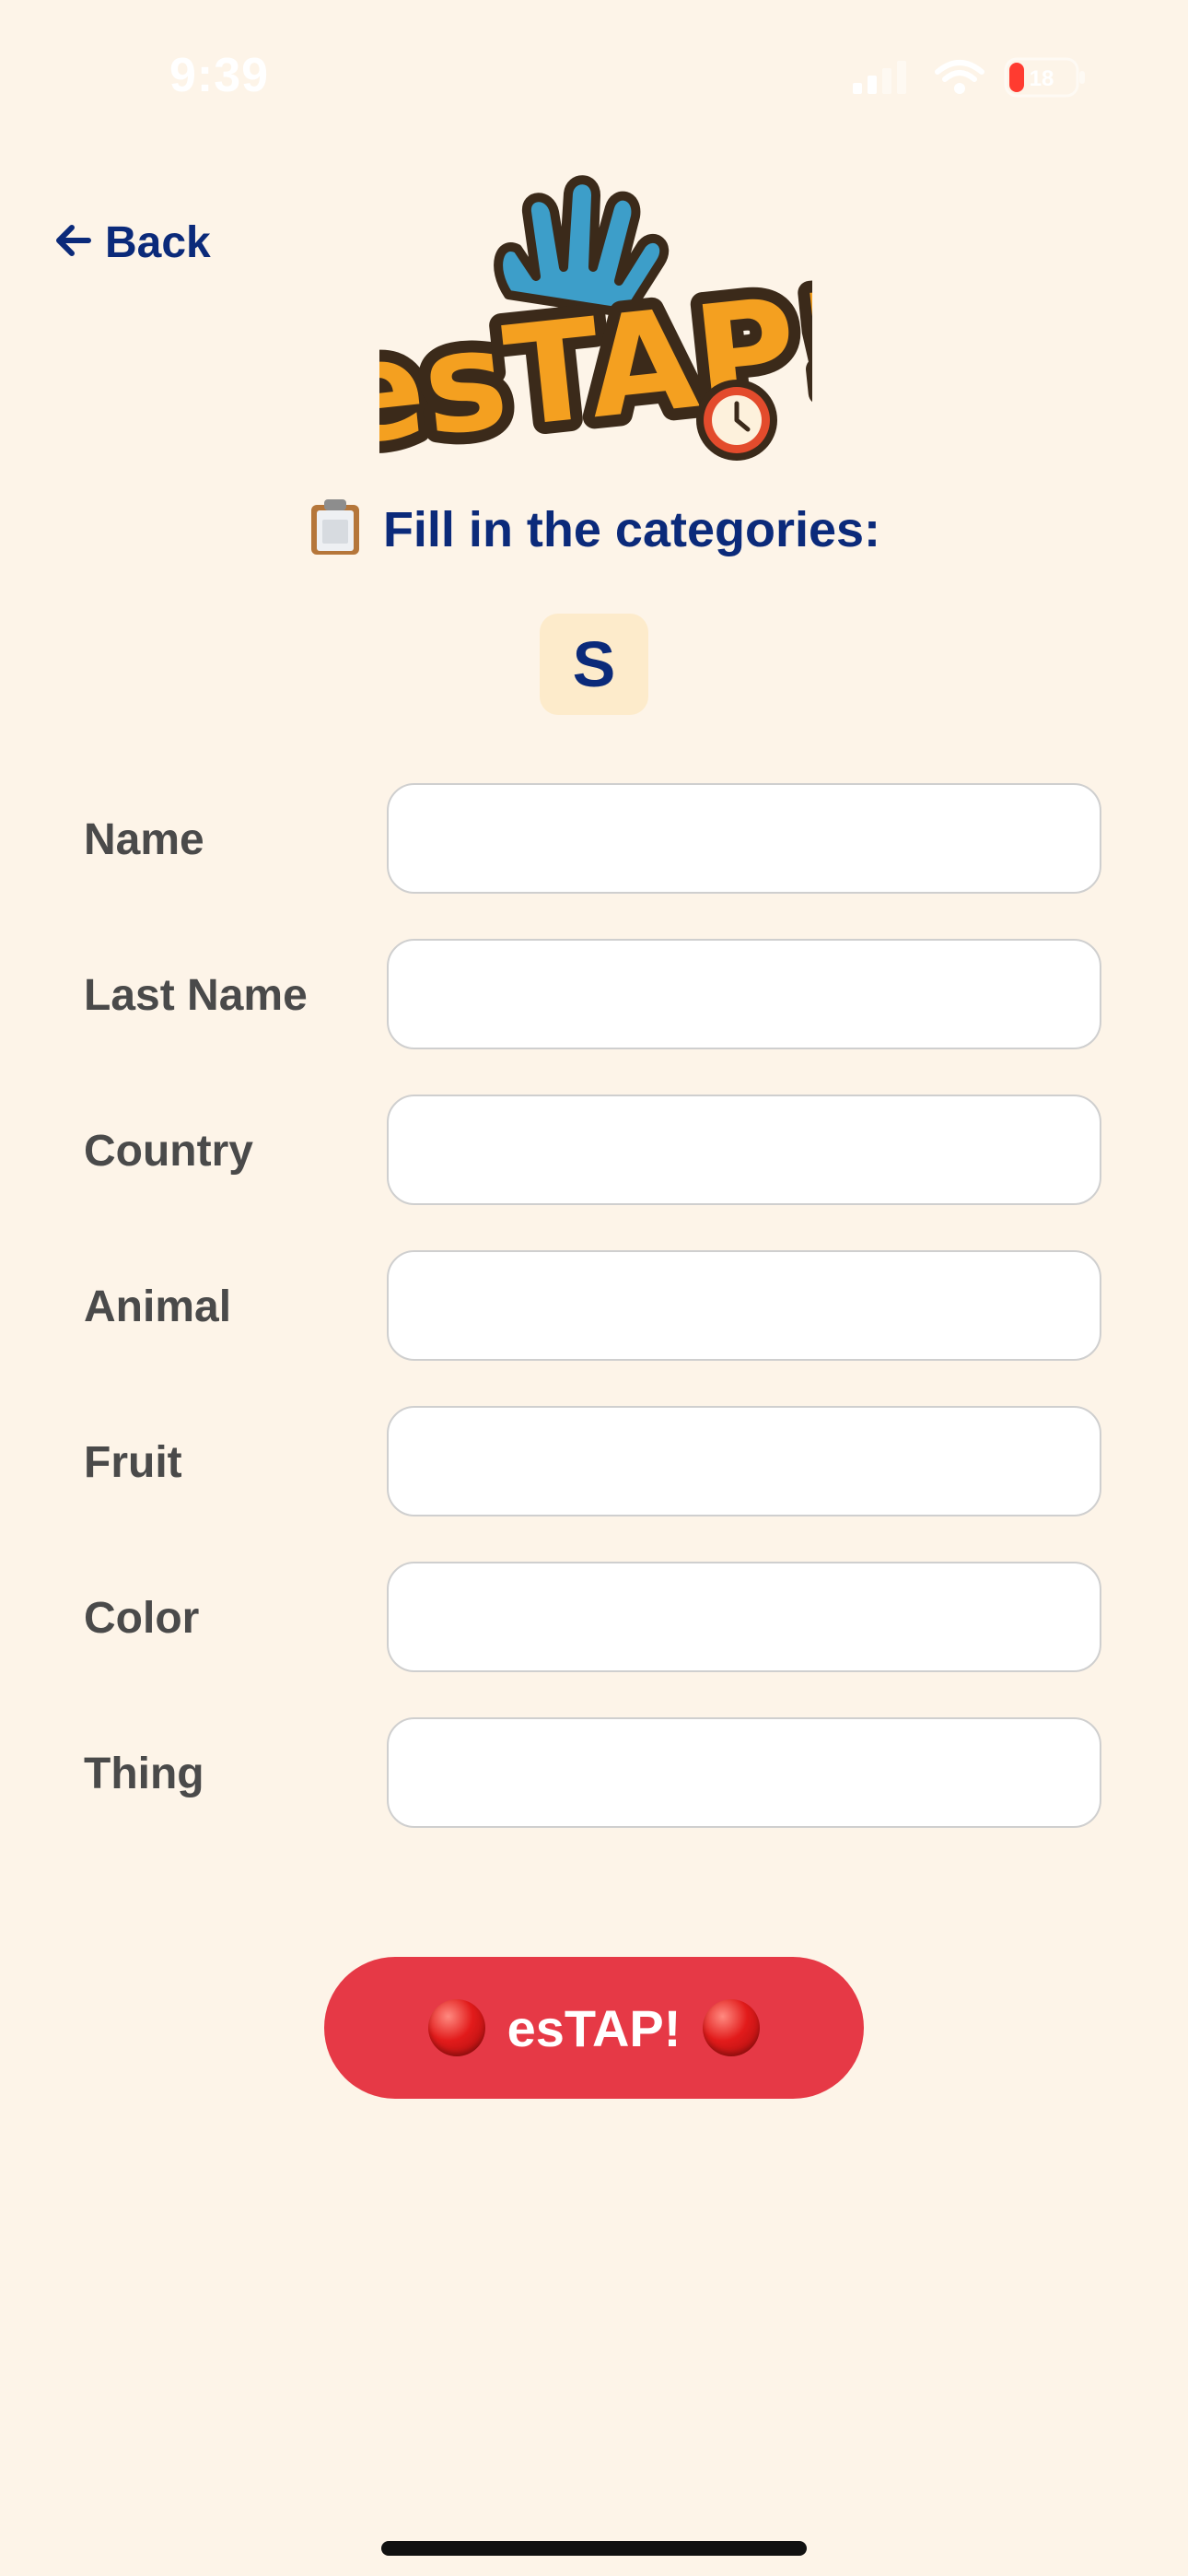 Image resolution: width=1188 pixels, height=2576 pixels. I want to click on battery-icon: 18, so click(1045, 77).